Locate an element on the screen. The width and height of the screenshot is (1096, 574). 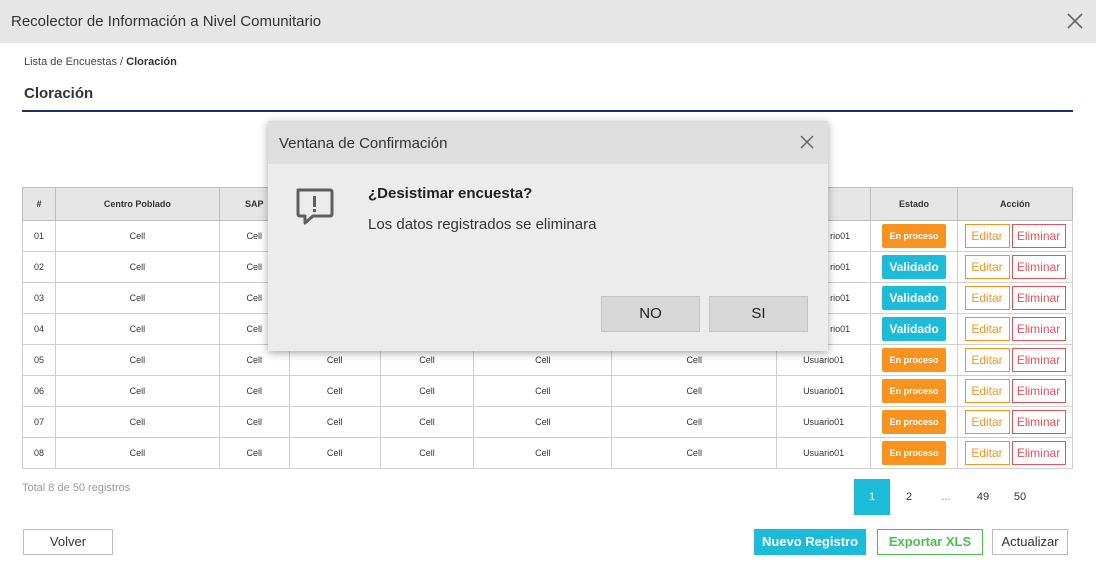
dialog-title: Ventana de Confirmación is located at coordinates (363, 143).